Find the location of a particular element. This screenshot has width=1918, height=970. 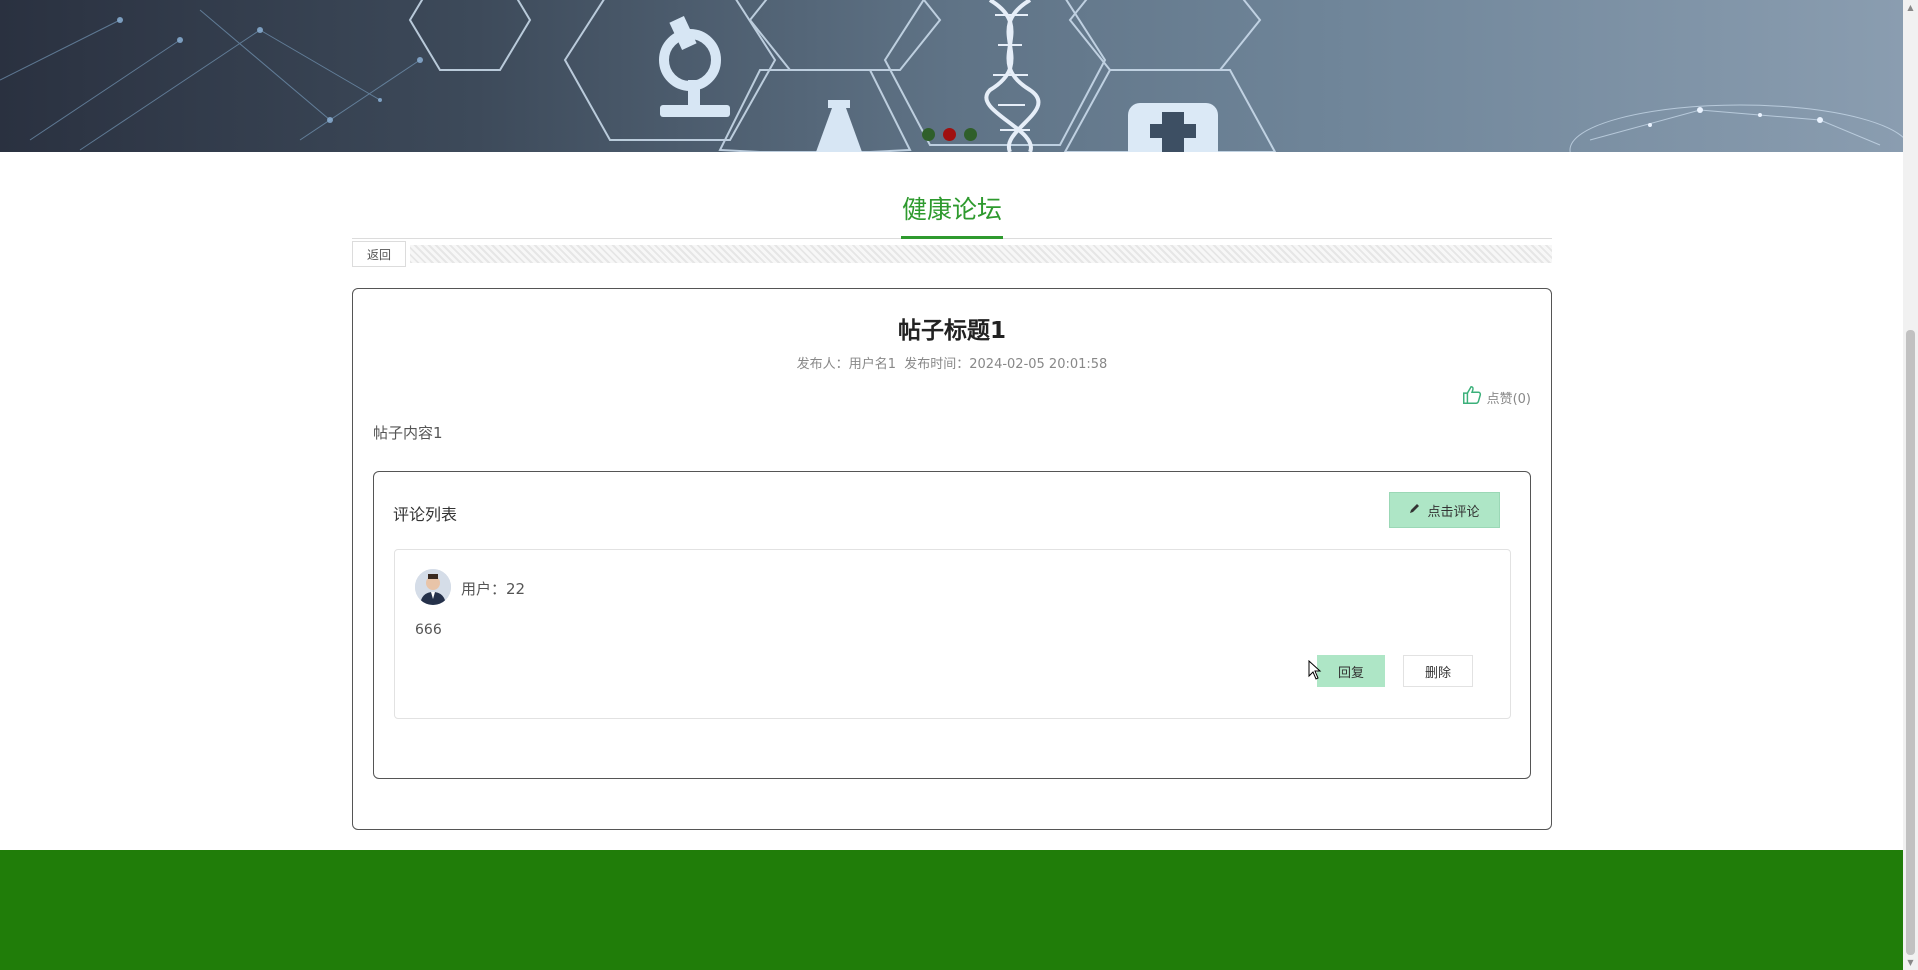

add-comment-label: 点击评论 is located at coordinates (1453, 512).